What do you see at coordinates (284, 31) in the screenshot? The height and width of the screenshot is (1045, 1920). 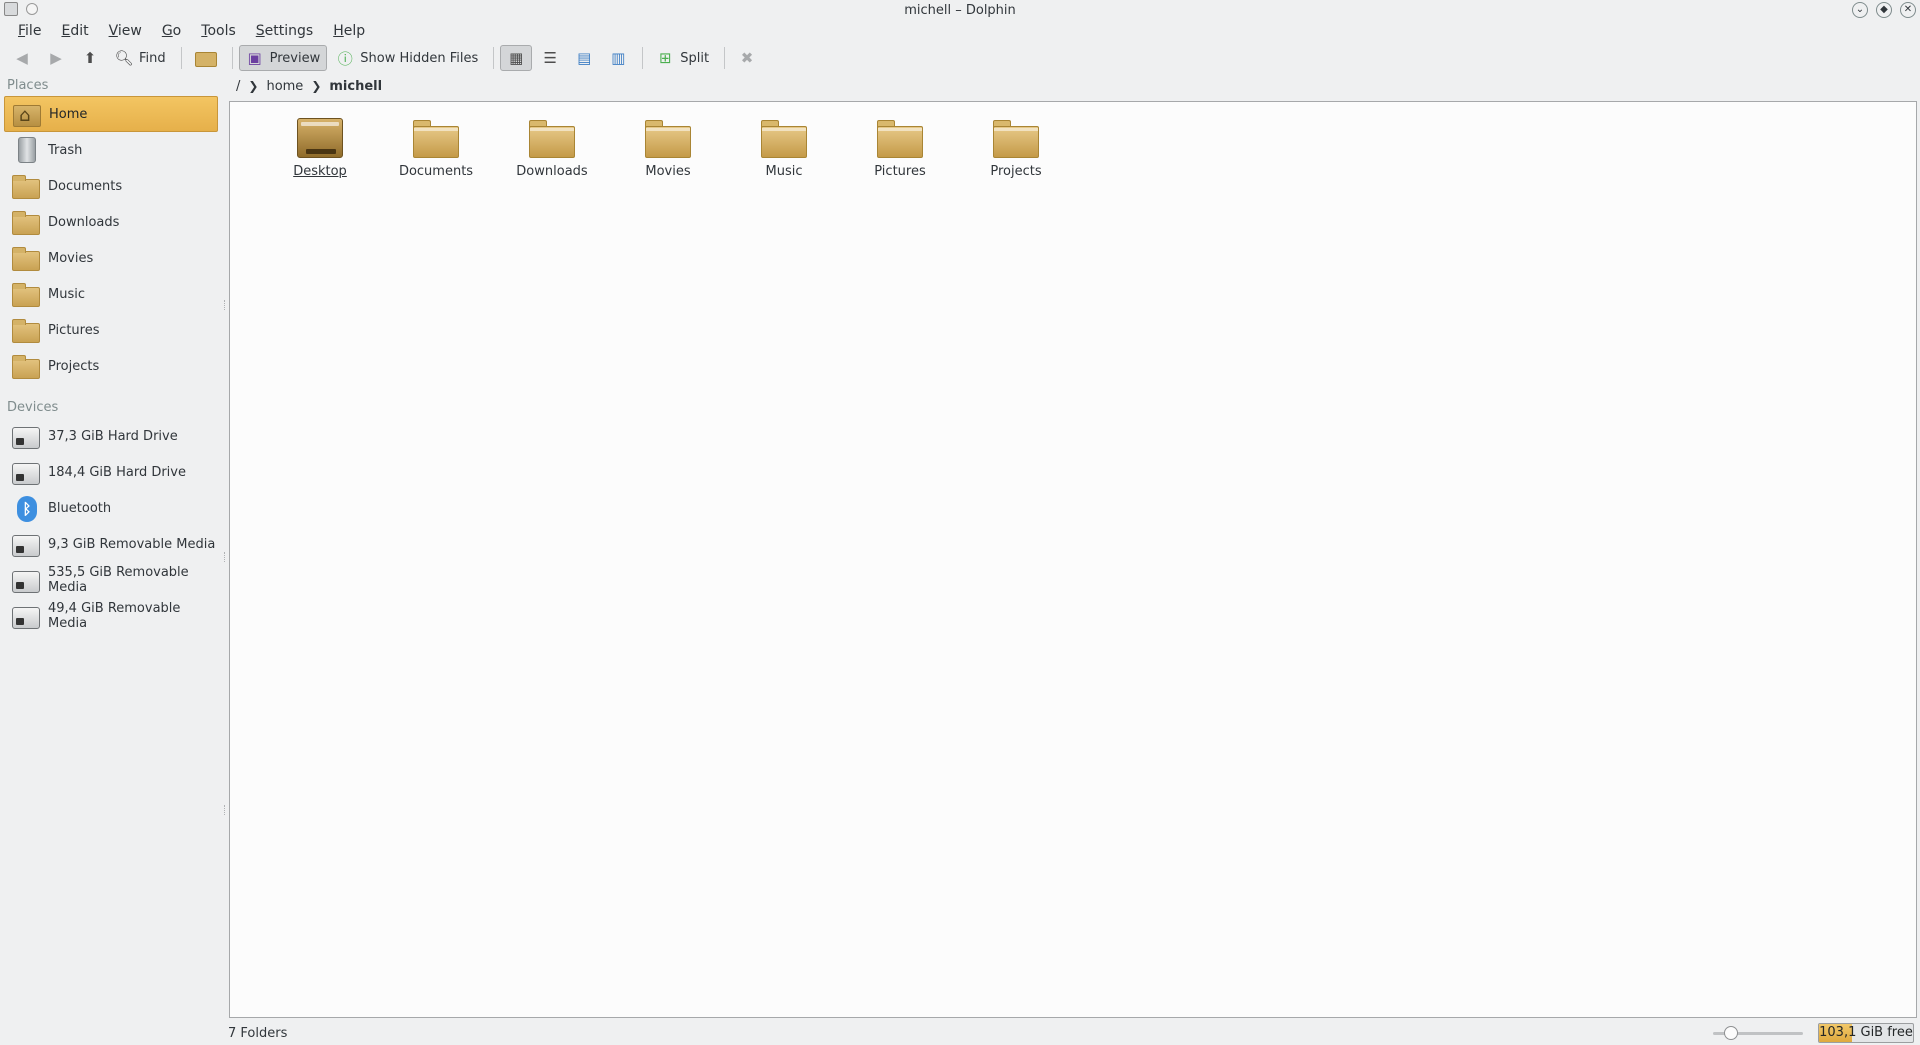 I see `menu-settings: Settings` at bounding box center [284, 31].